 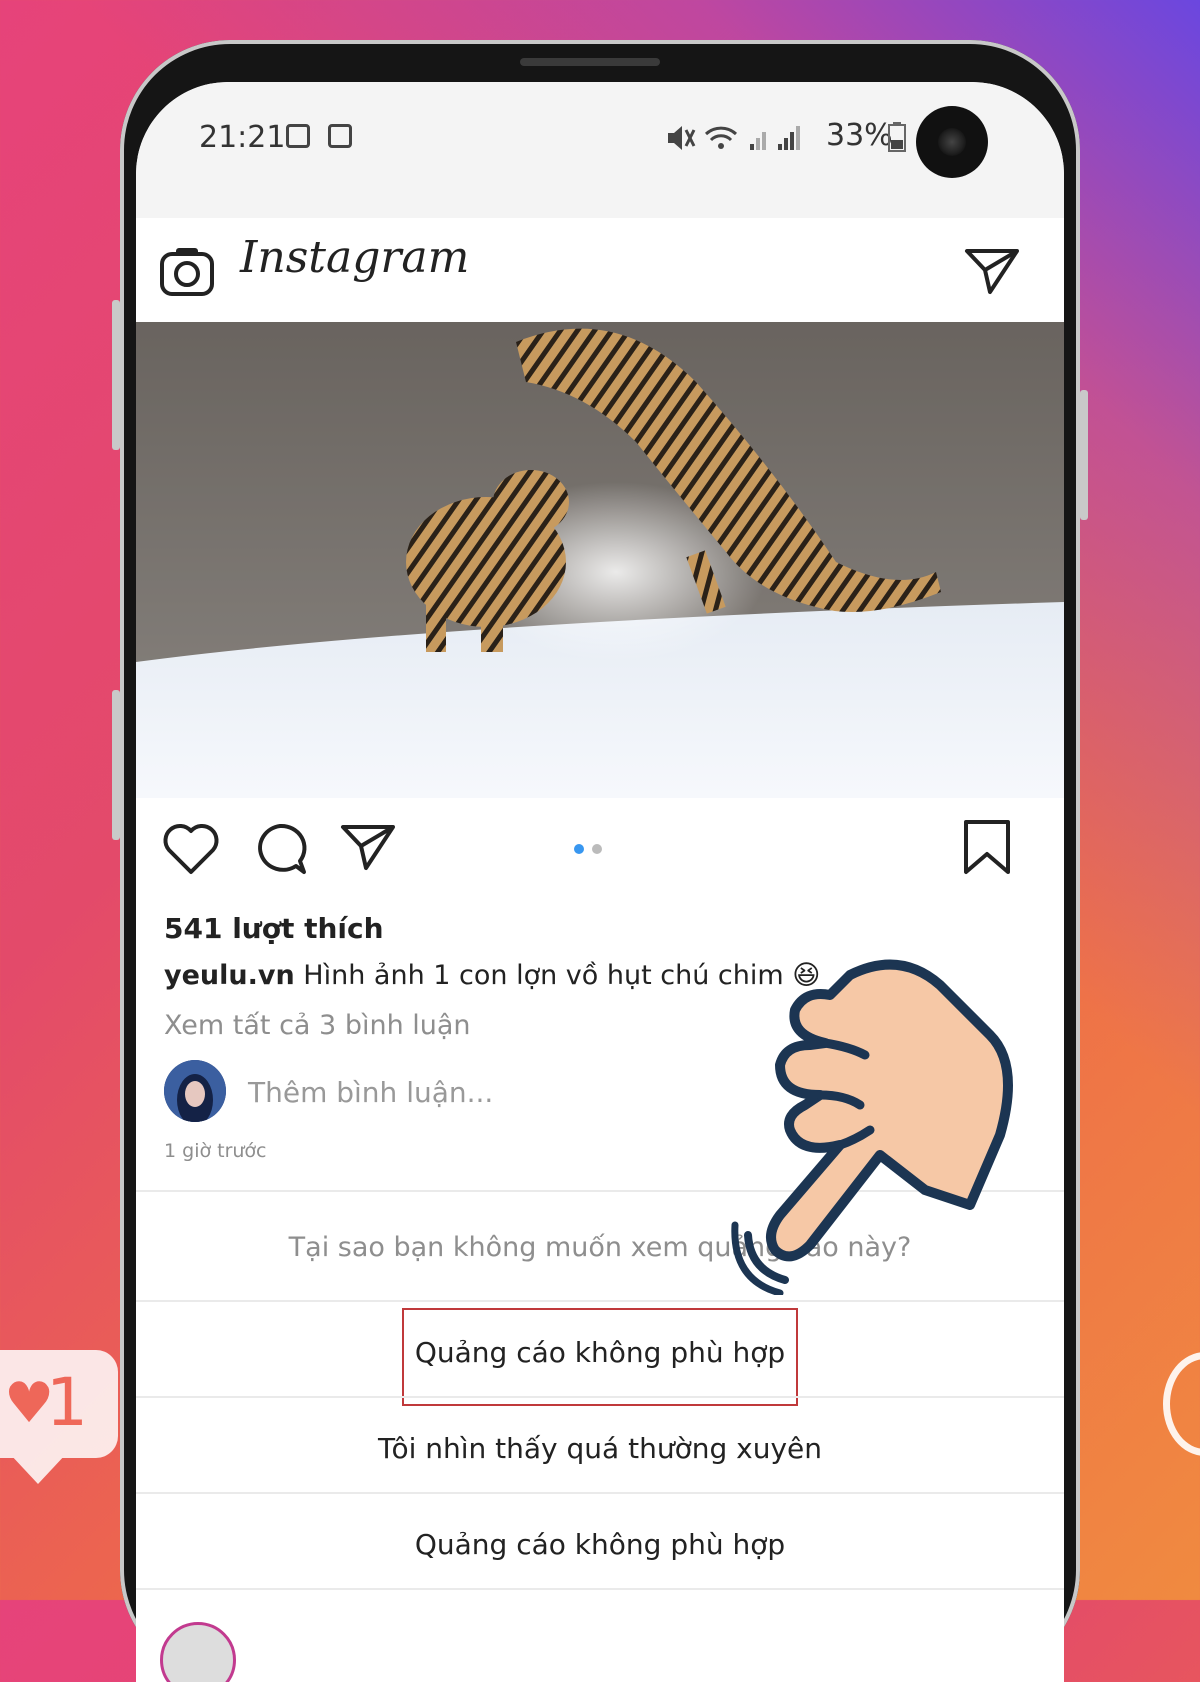 What do you see at coordinates (229, 975) in the screenshot?
I see `caption-username: yeulu.vn` at bounding box center [229, 975].